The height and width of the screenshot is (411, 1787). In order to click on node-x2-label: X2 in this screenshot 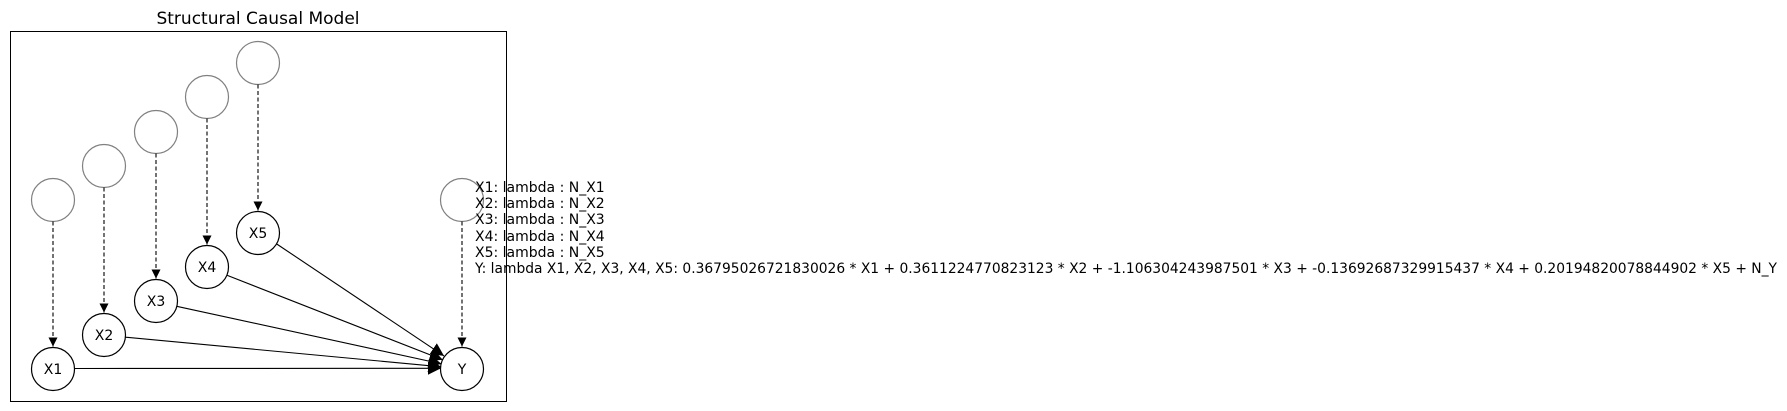, I will do `click(104, 336)`.